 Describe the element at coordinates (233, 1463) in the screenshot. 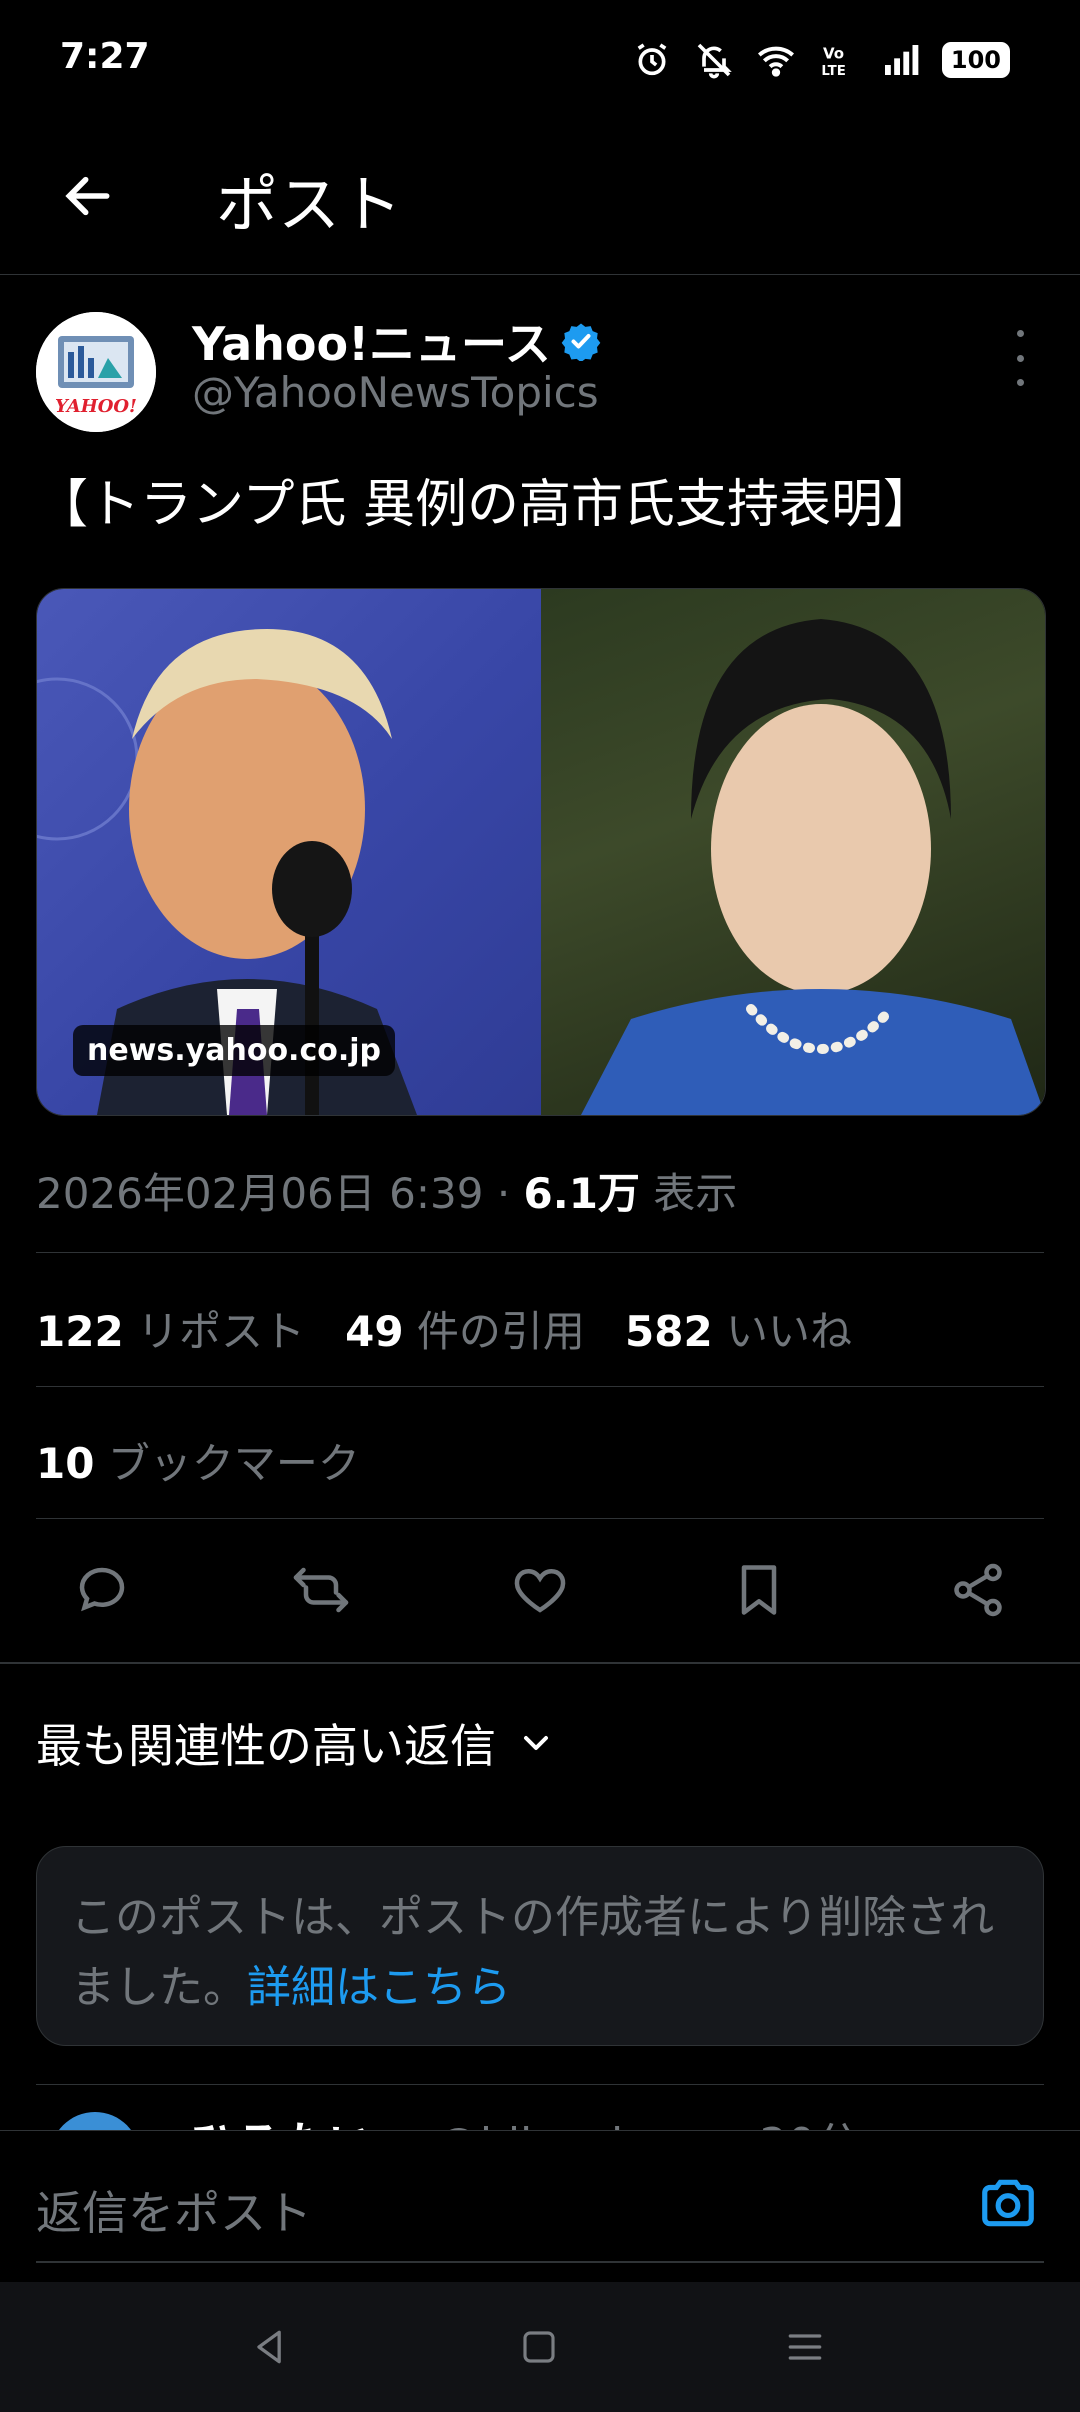

I see `bookmarks-label: ブックマーク` at that location.